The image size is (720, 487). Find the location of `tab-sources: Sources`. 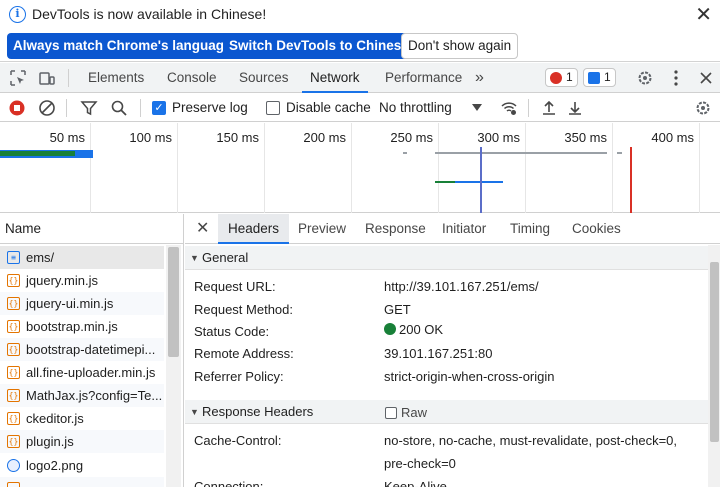

tab-sources: Sources is located at coordinates (264, 78).